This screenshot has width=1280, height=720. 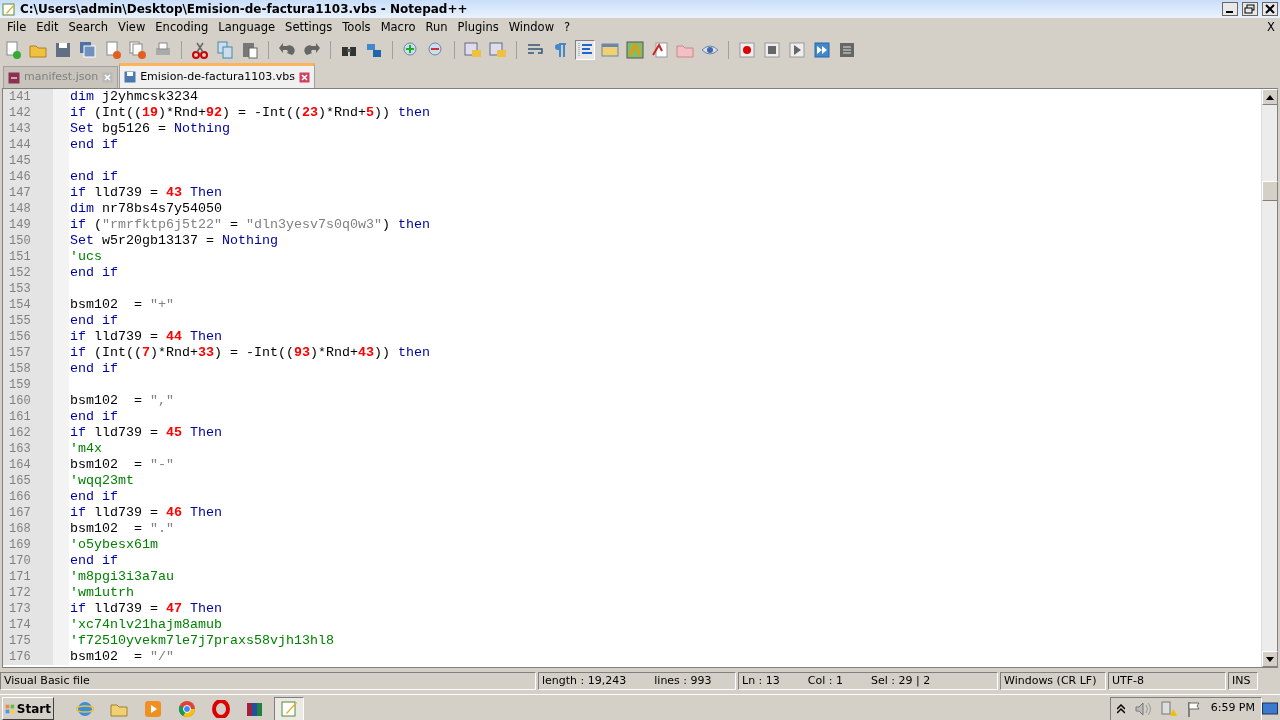 I want to click on new-file-icon, so click(x=13, y=50).